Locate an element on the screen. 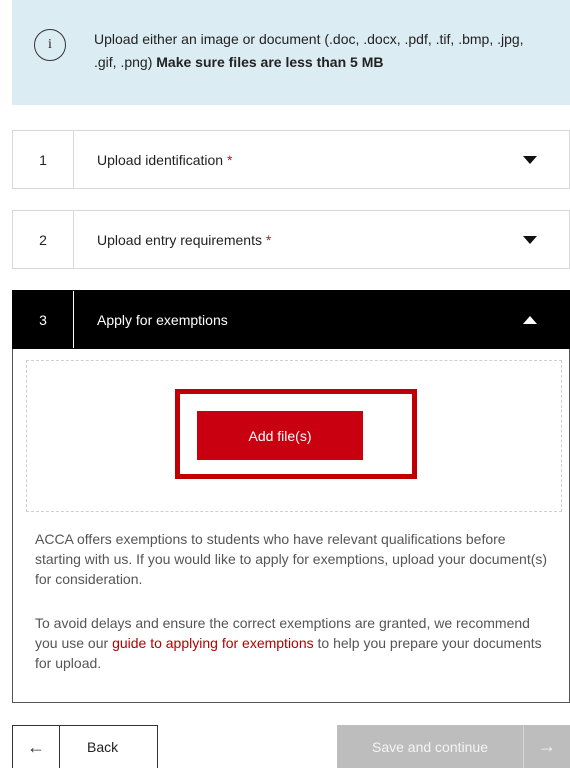 This screenshot has height=768, width=570. step-number: 2 is located at coordinates (43, 239).